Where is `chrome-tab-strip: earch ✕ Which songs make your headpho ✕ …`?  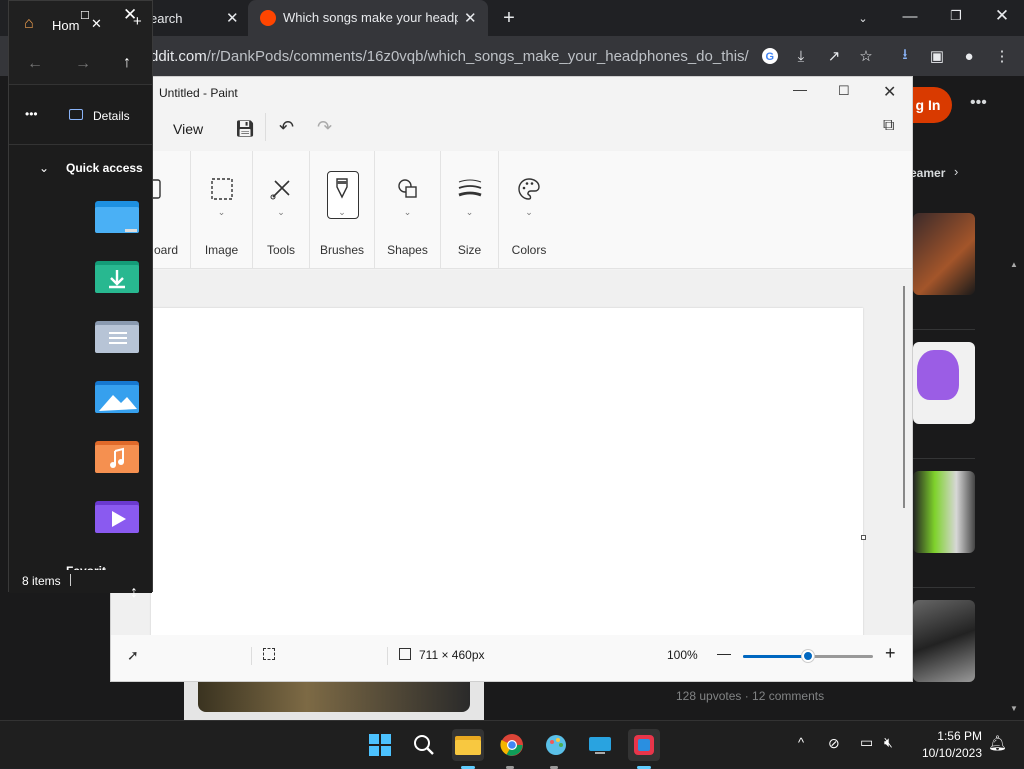
chrome-tab-strip: earch ✕ Which songs make your headpho ✕ … is located at coordinates (512, 18).